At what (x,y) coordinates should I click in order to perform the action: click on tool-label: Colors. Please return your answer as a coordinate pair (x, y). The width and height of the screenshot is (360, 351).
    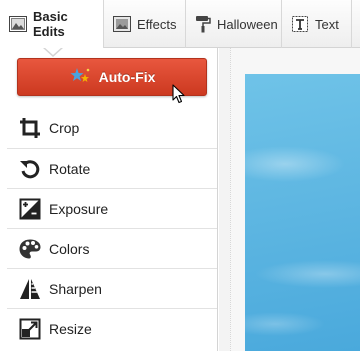
    Looking at the image, I should click on (69, 248).